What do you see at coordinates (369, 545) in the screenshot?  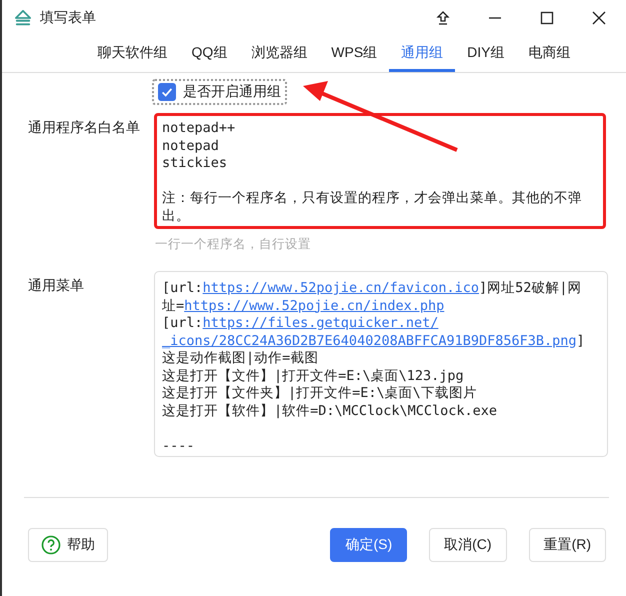 I see `confirm-button: 确定(S)` at bounding box center [369, 545].